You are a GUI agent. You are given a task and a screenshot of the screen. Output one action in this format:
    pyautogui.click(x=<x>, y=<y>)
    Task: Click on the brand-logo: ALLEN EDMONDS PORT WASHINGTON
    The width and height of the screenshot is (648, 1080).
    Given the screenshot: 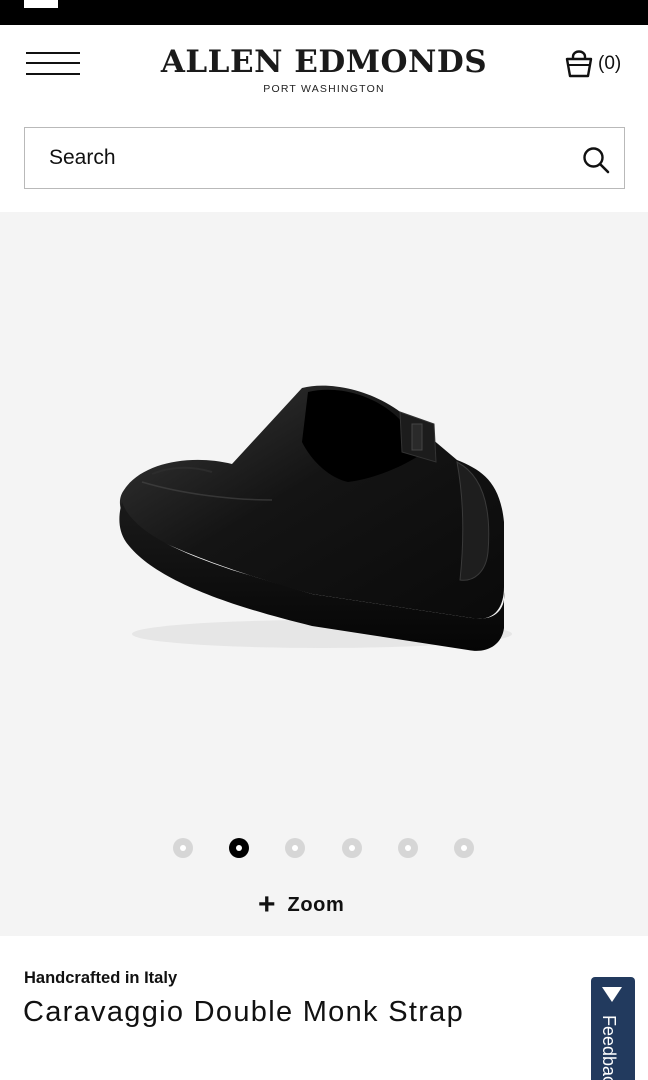 What is the action you would take?
    pyautogui.click(x=324, y=69)
    